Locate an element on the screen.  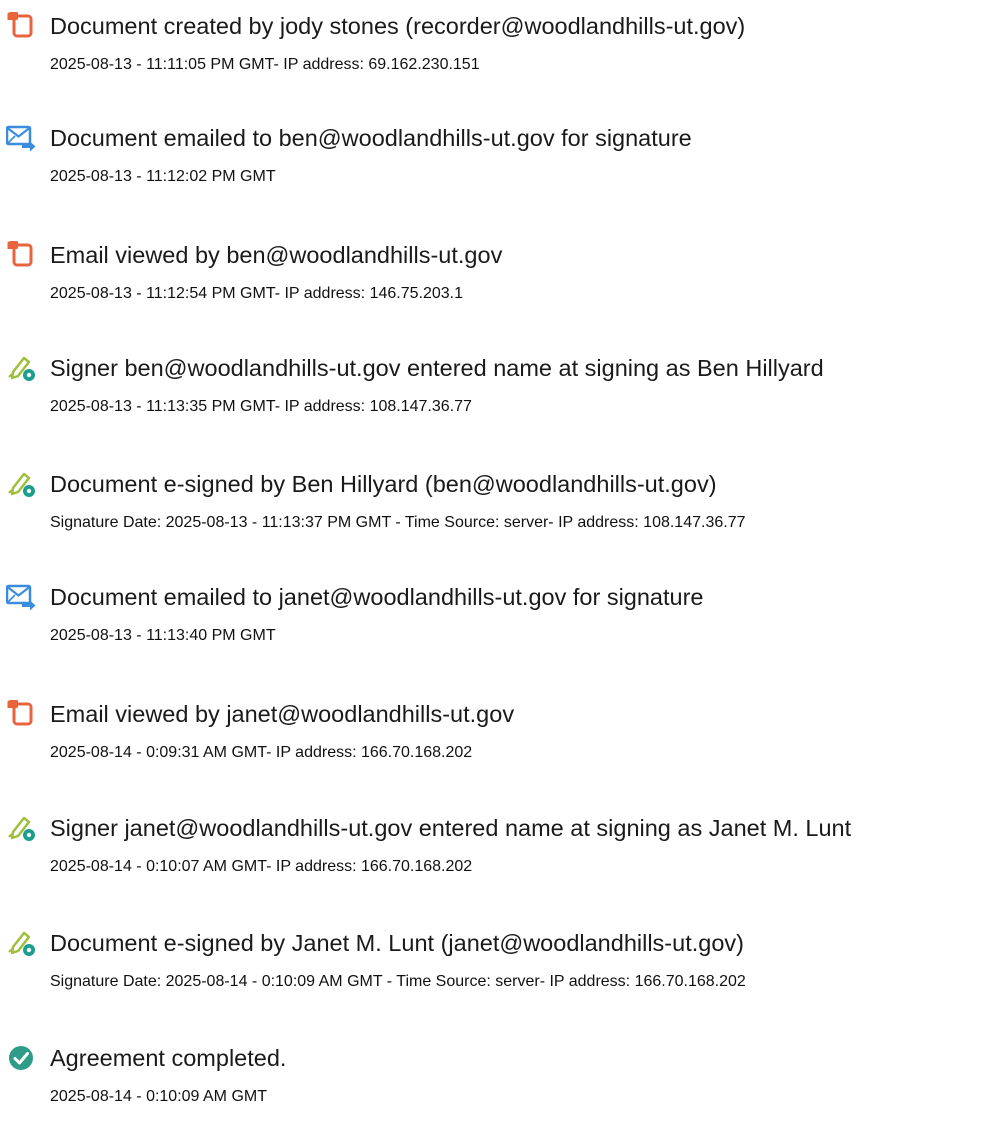
check-circle-icon is located at coordinates (21, 1058).